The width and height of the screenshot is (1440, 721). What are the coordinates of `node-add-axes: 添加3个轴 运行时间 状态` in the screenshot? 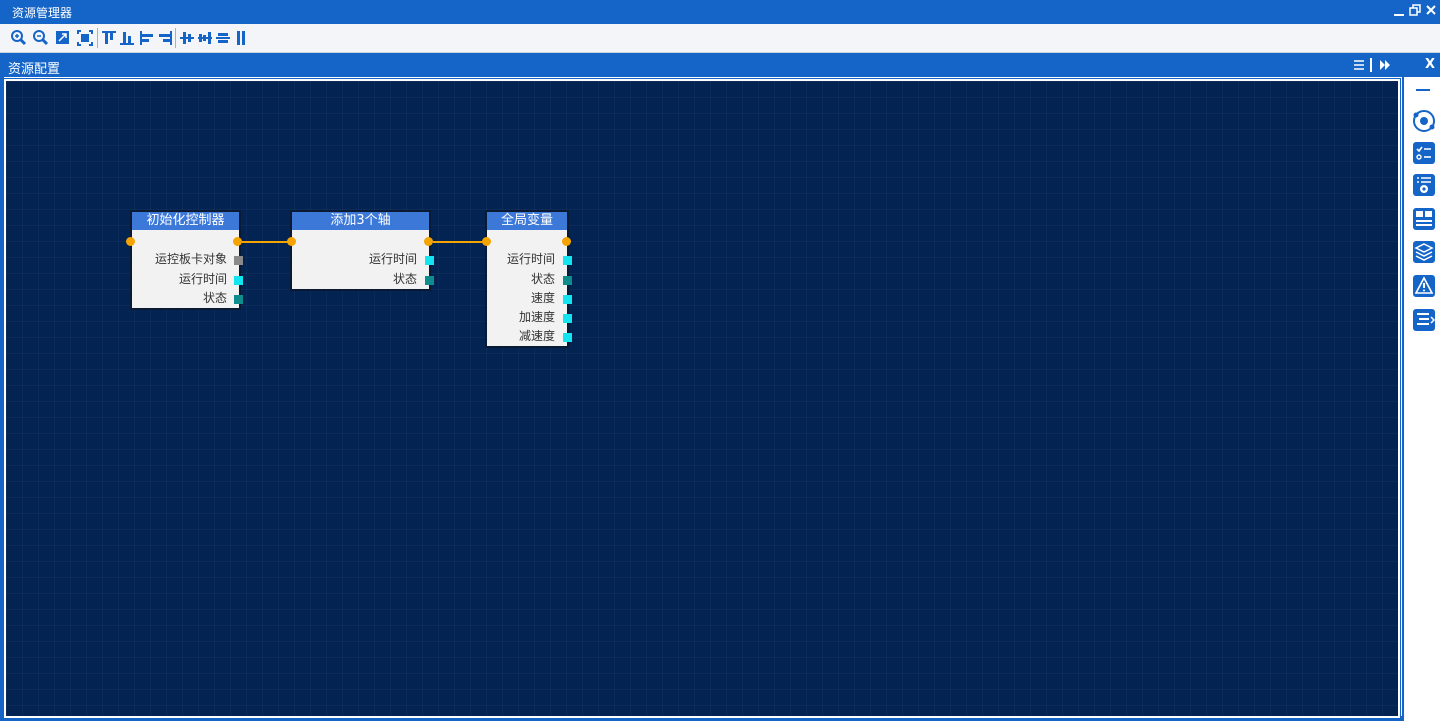 It's located at (360, 250).